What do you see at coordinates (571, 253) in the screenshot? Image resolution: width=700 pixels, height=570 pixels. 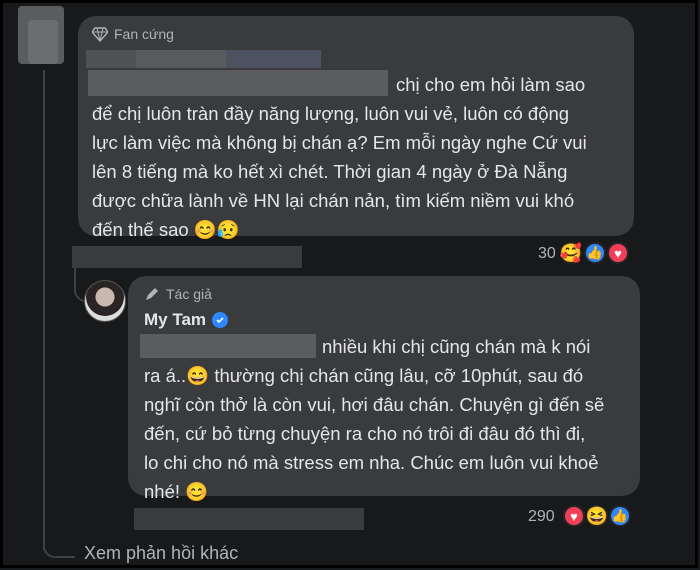 I see `care-emoji-icon: 🥰` at bounding box center [571, 253].